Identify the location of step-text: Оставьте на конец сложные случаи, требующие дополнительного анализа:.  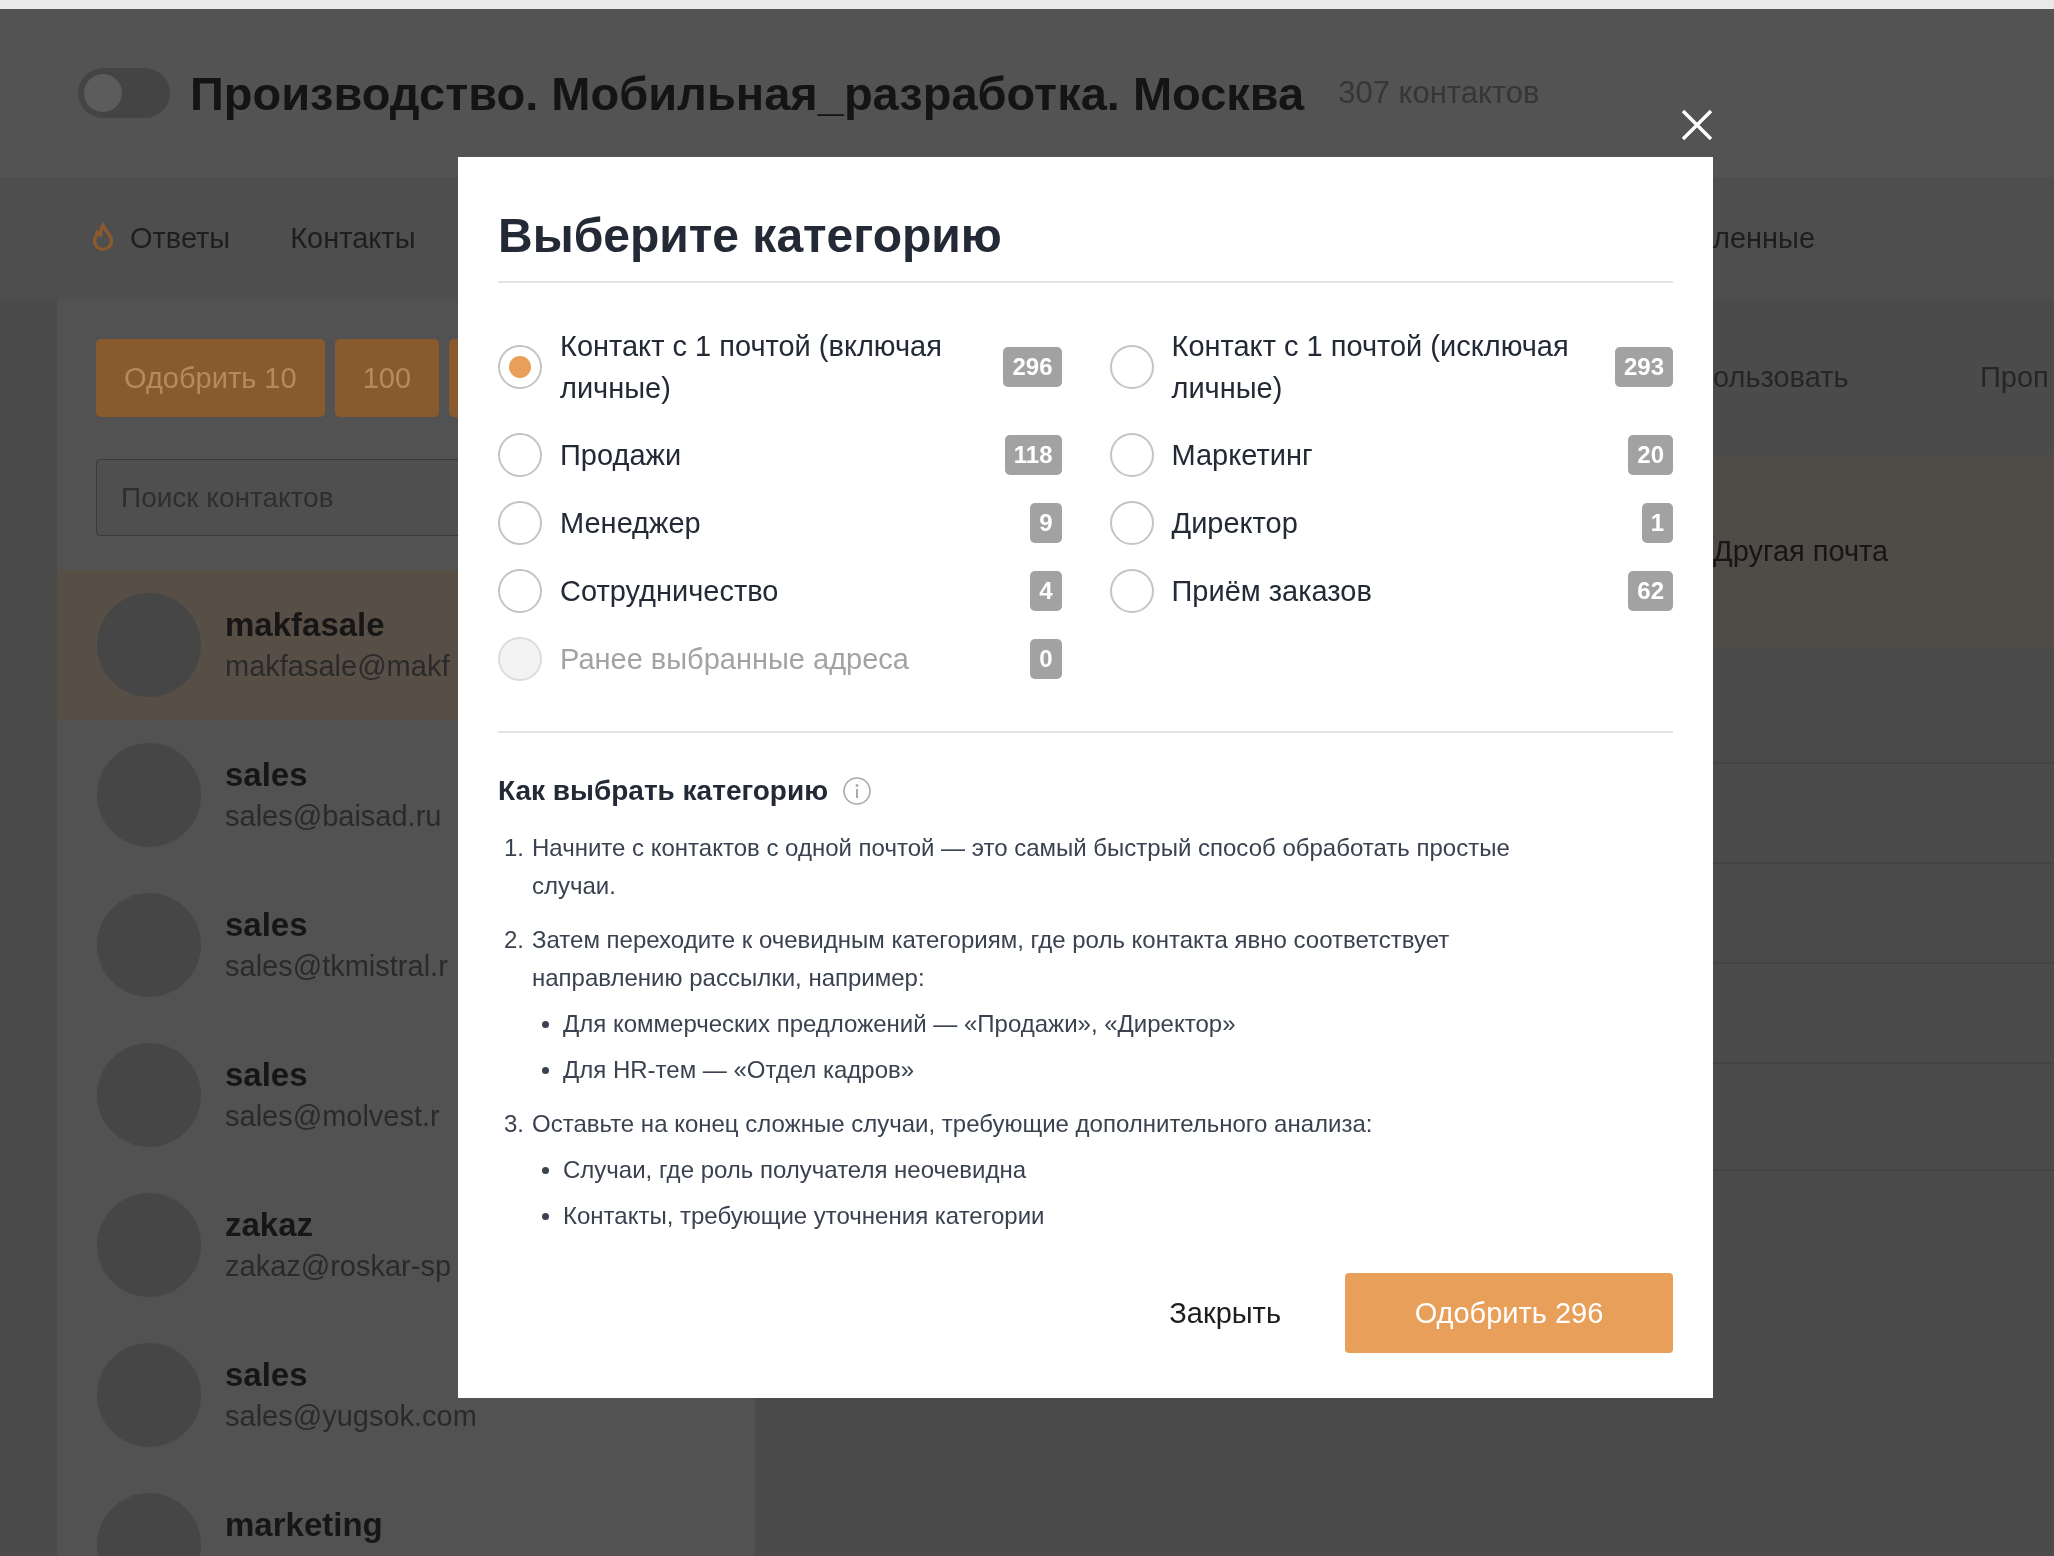
(952, 1124).